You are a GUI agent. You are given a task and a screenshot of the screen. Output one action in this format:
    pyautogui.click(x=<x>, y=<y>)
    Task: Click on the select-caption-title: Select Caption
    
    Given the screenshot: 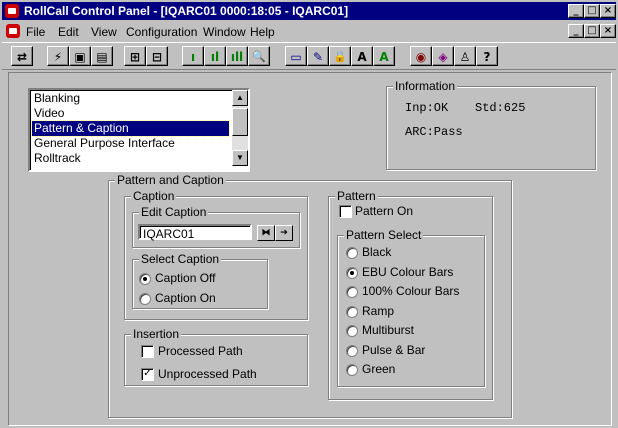 What is the action you would take?
    pyautogui.click(x=180, y=259)
    